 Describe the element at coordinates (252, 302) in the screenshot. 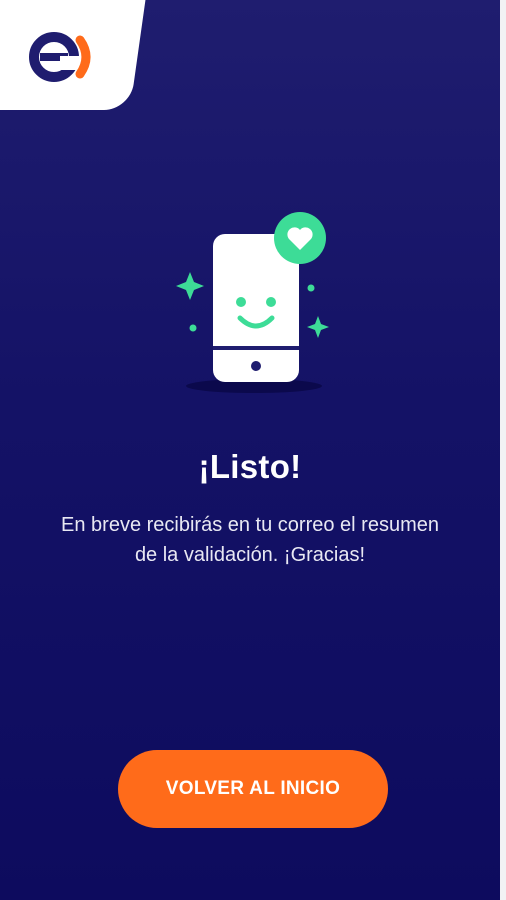

I see `happy-phone-heart-icon` at that location.